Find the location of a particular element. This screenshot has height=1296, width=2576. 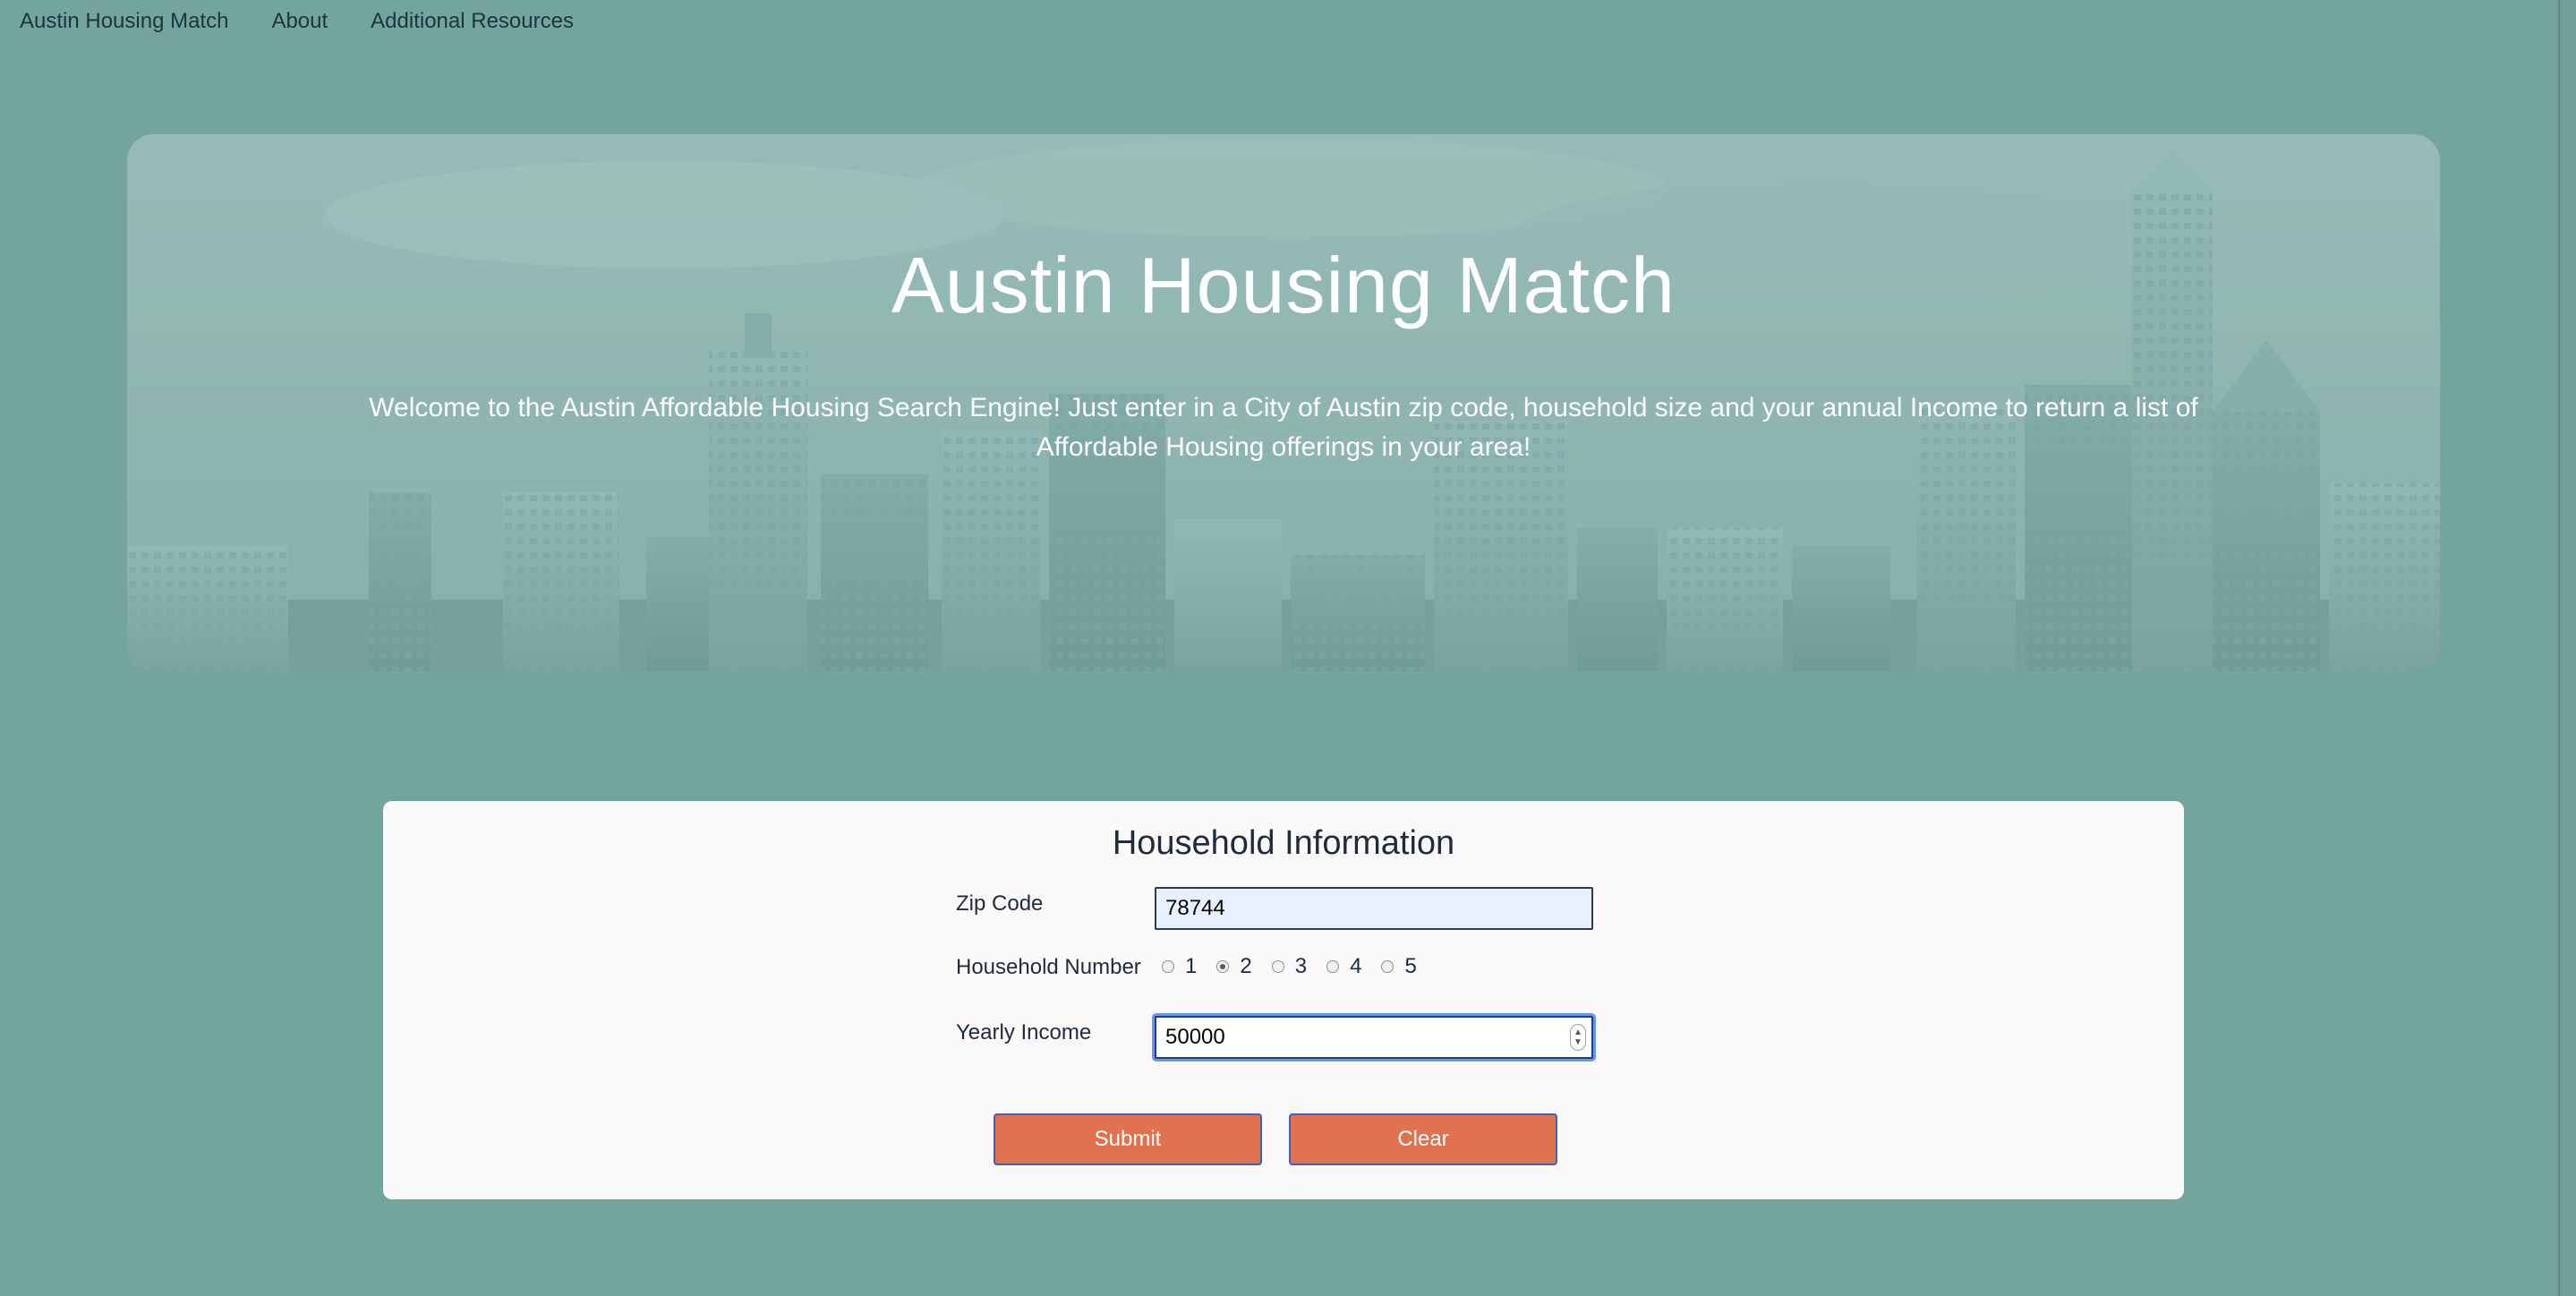

yearly-income-label: Yearly Income is located at coordinates (1024, 1032).